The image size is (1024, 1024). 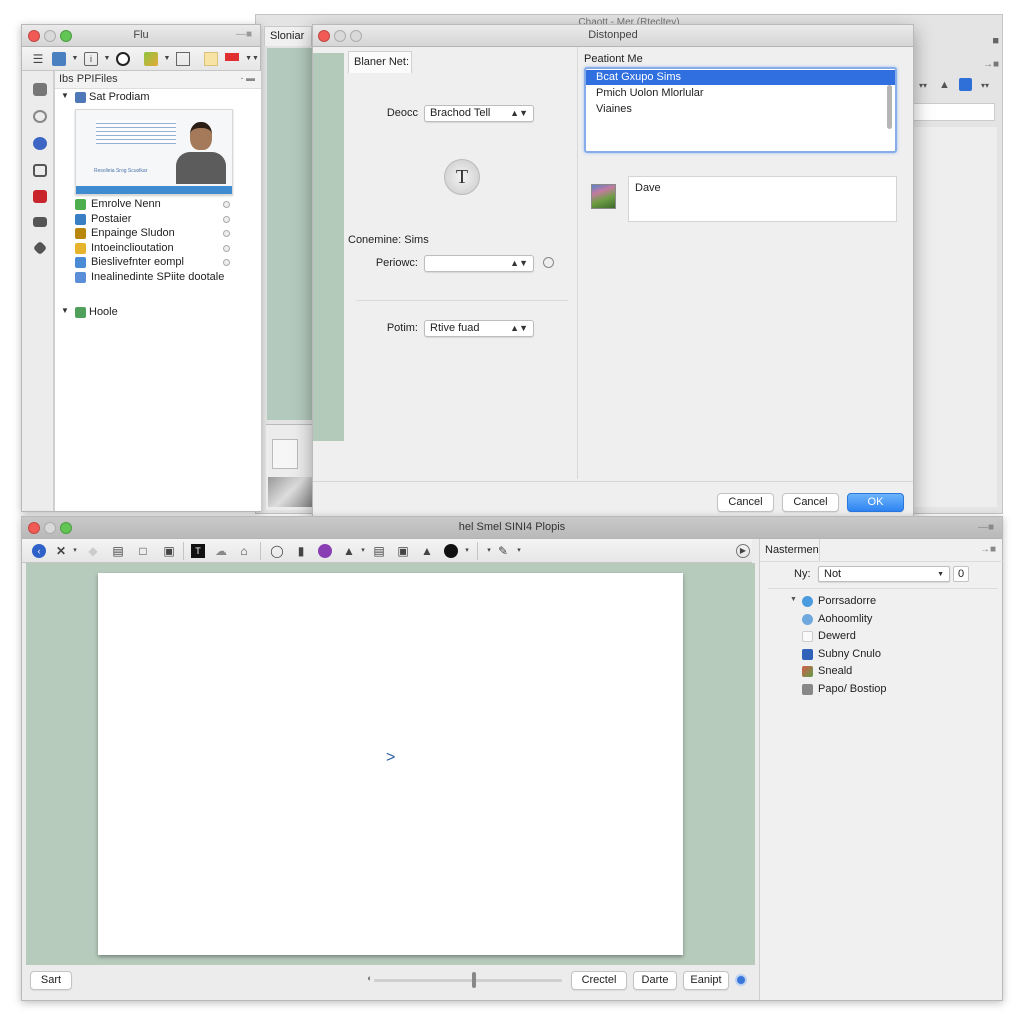 What do you see at coordinates (892, 672) in the screenshot?
I see `inspector-item: Sneald` at bounding box center [892, 672].